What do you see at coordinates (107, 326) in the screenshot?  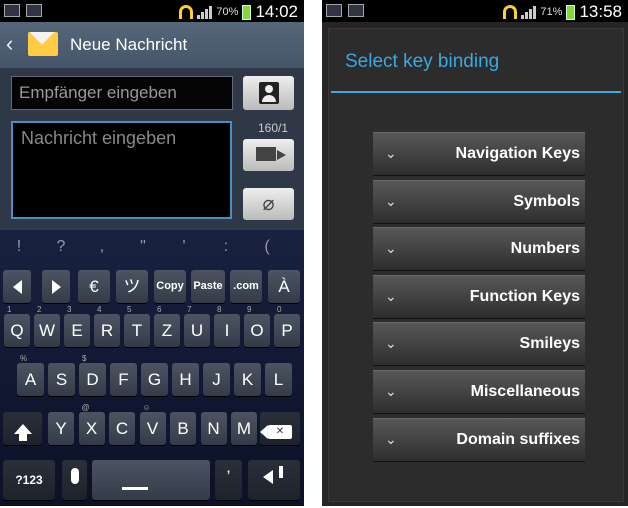 I see `key-r: R4` at bounding box center [107, 326].